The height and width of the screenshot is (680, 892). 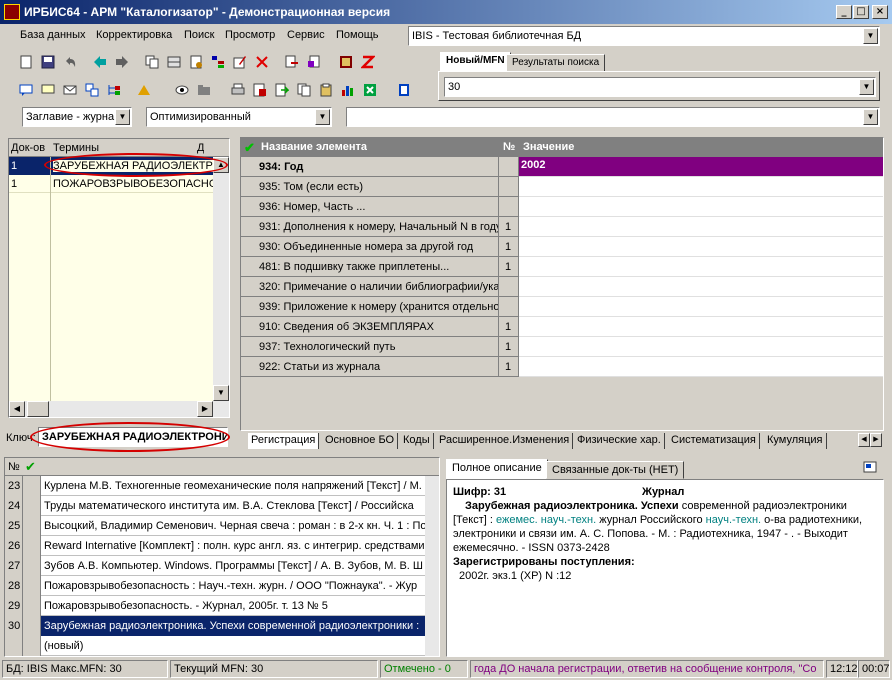 I want to click on tab-systematization: Систематизация, so click(x=714, y=441).